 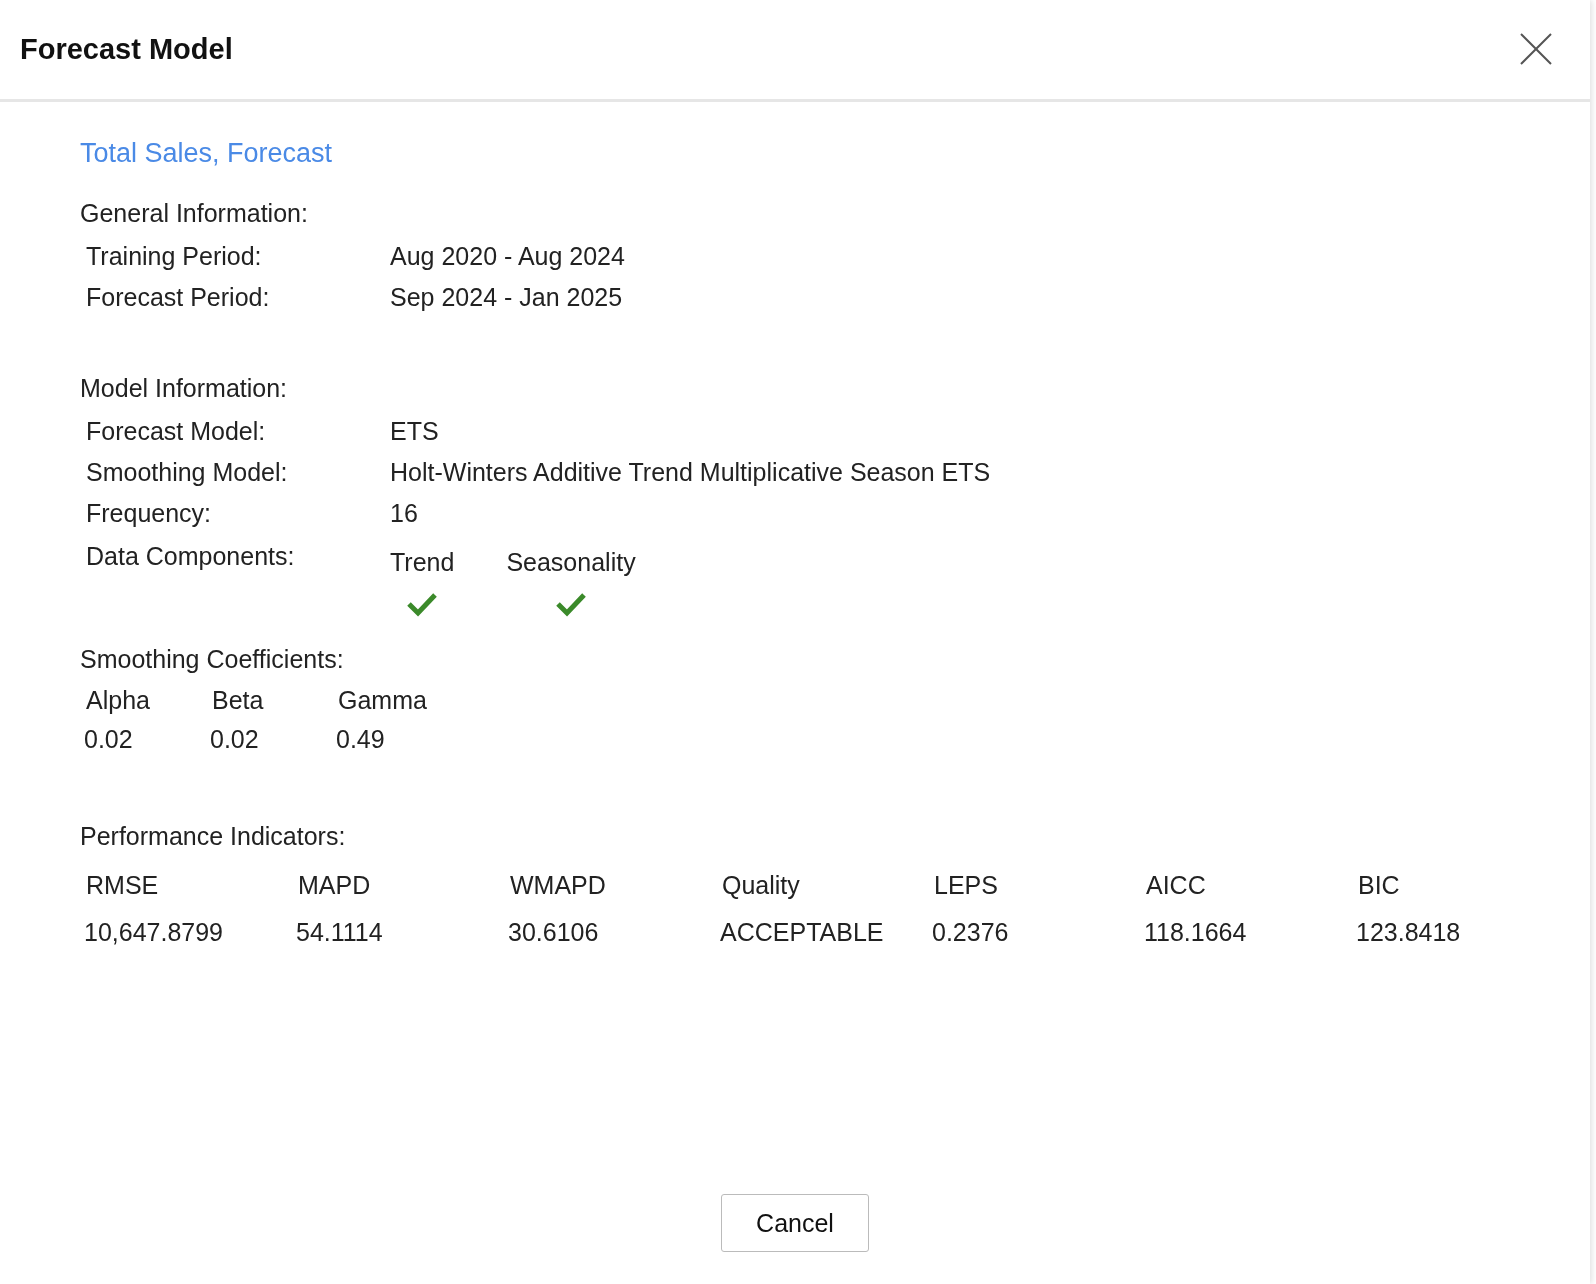 I want to click on field-value: Aug 2020 - Aug 2024, so click(x=508, y=256).